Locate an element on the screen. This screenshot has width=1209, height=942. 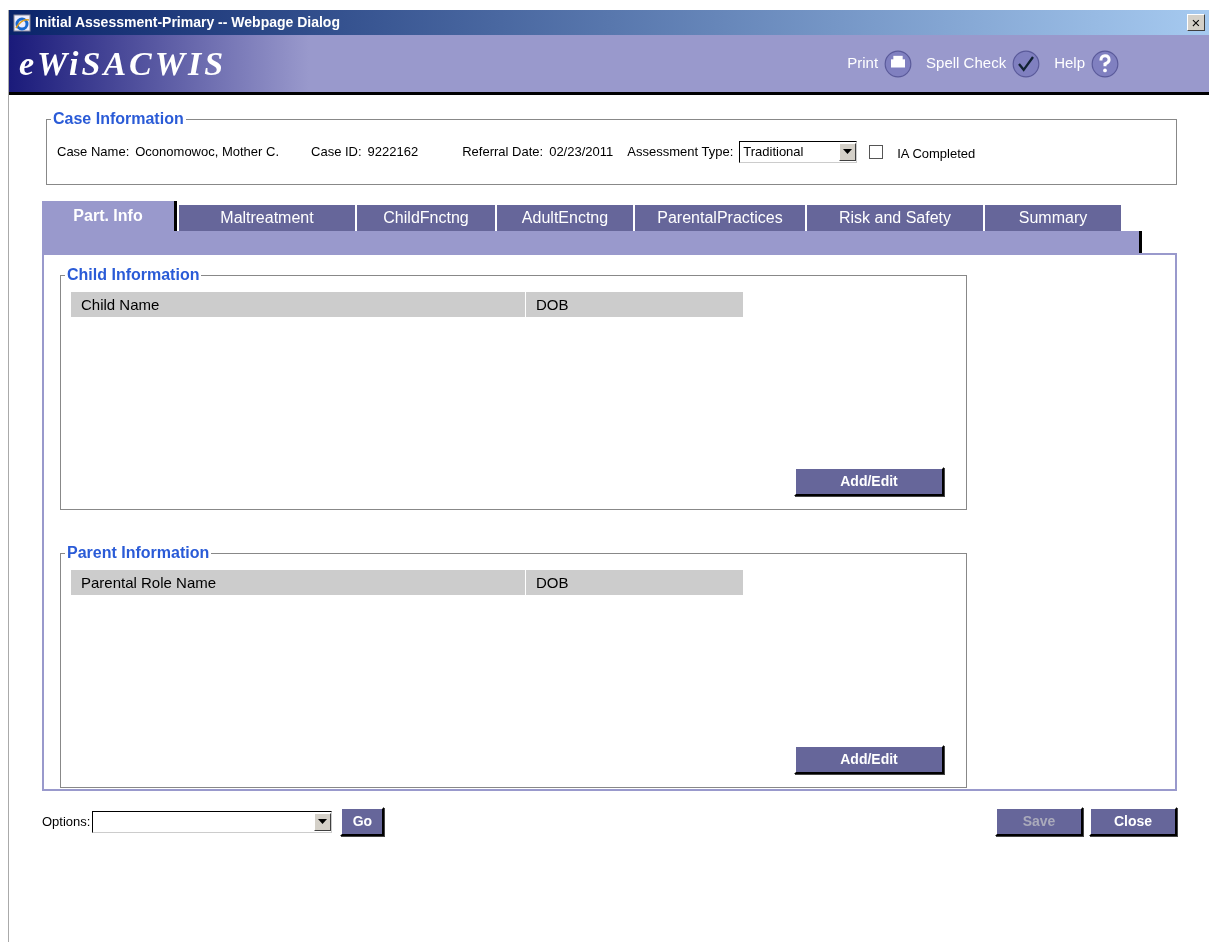
tool-link: Spell Check is located at coordinates (966, 63).